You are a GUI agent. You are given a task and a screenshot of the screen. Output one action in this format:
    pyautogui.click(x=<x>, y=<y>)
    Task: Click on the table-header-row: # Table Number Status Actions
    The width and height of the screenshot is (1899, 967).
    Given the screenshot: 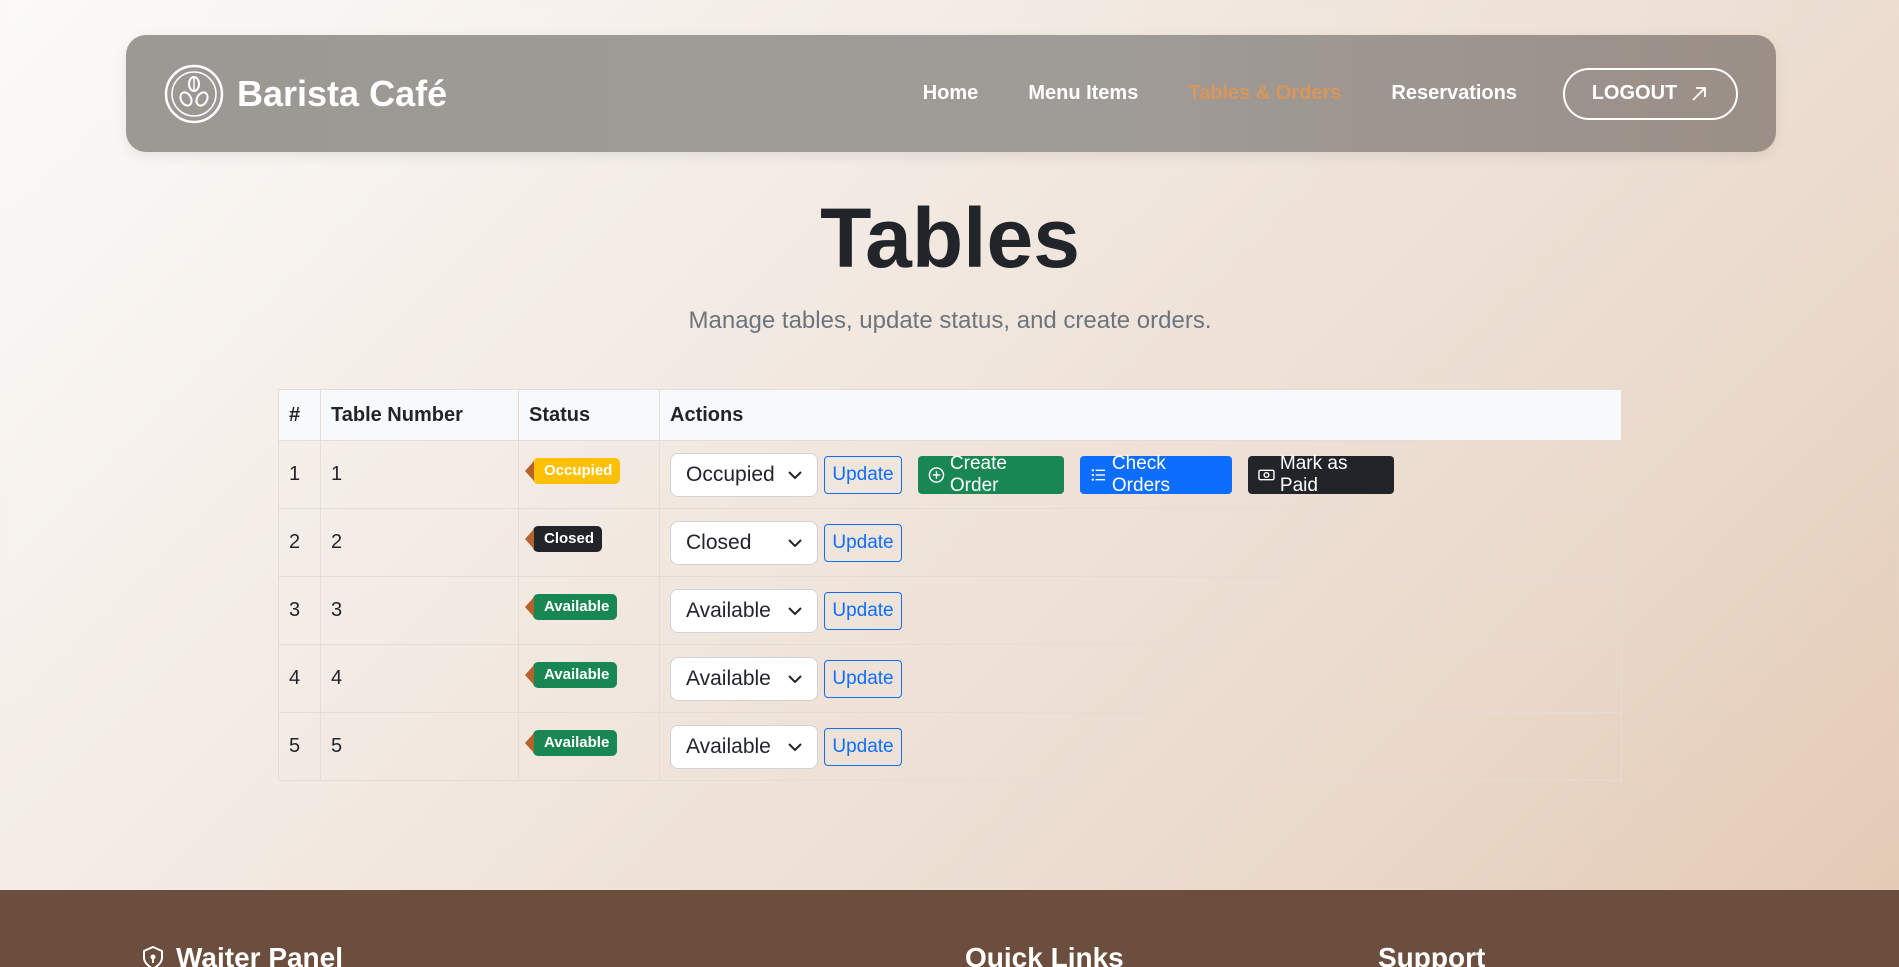 What is the action you would take?
    pyautogui.click(x=950, y=415)
    